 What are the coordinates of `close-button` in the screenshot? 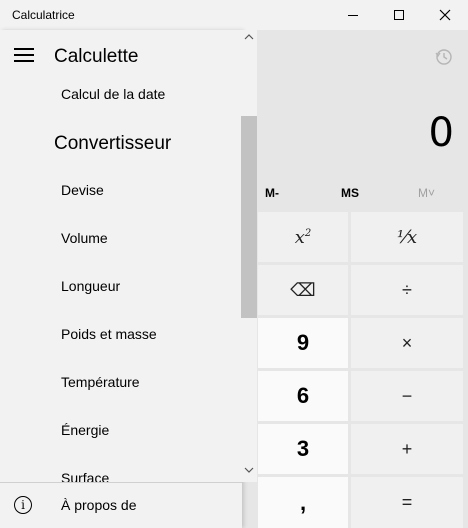 It's located at (445, 15).